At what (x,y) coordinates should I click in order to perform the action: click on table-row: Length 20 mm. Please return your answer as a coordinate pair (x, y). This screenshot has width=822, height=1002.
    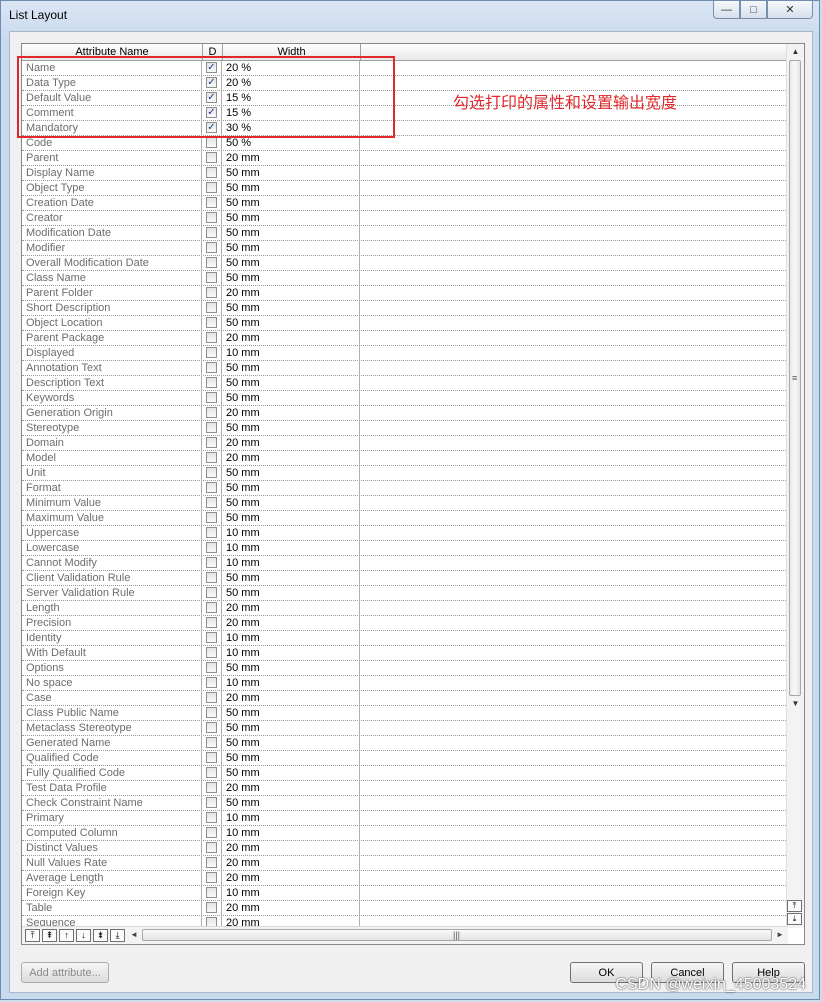
    Looking at the image, I should click on (405, 608).